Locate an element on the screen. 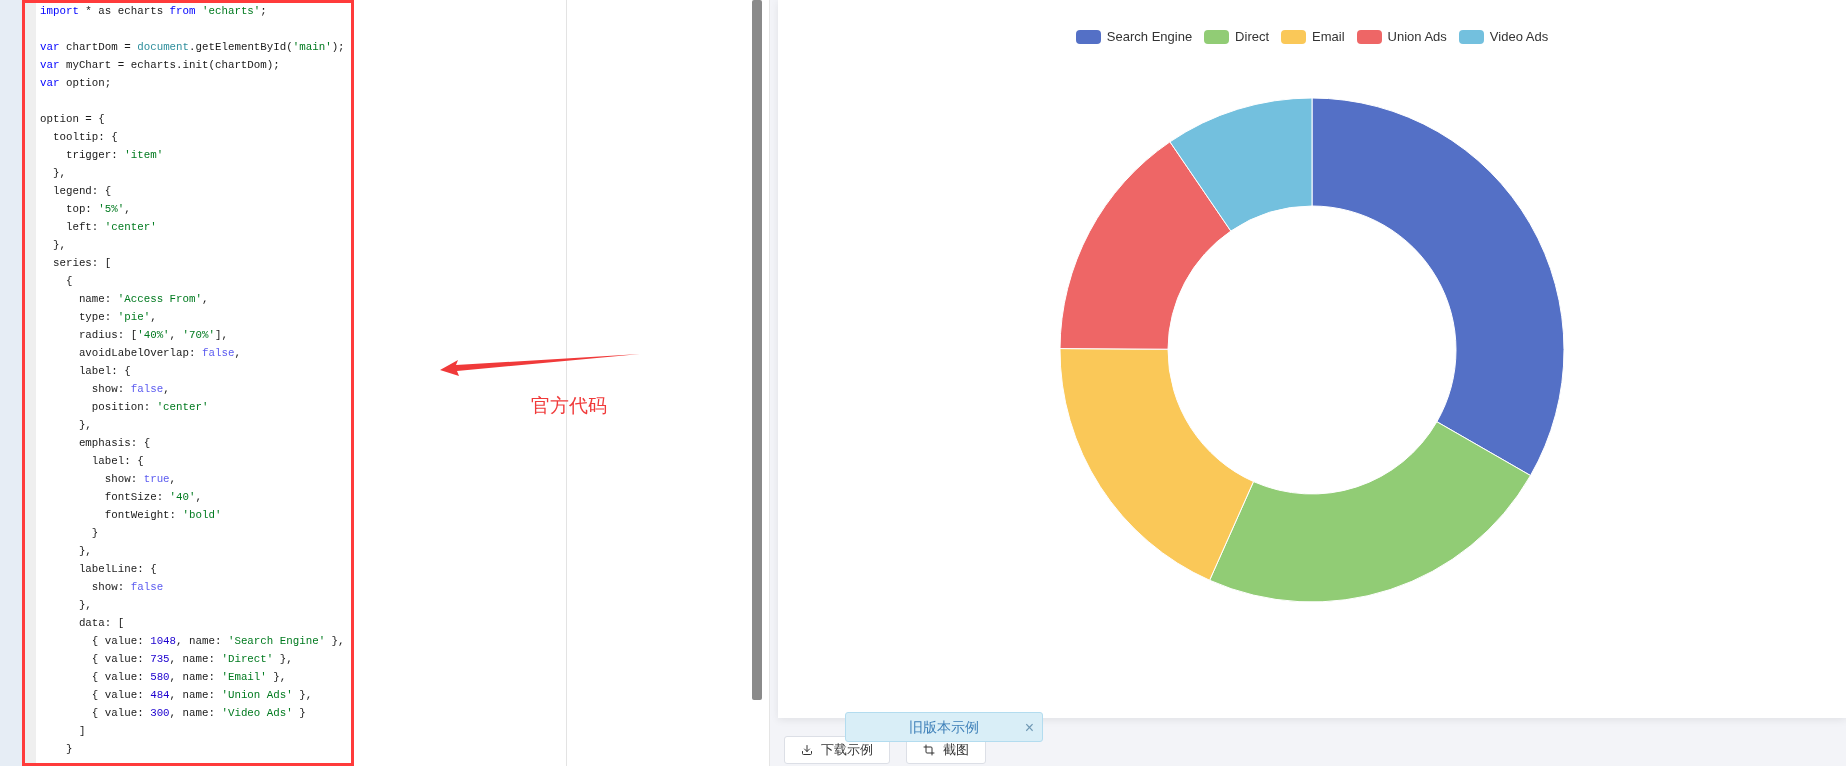 Image resolution: width=1846 pixels, height=766 pixels. code-line: emphasis: { is located at coordinates (114, 443).